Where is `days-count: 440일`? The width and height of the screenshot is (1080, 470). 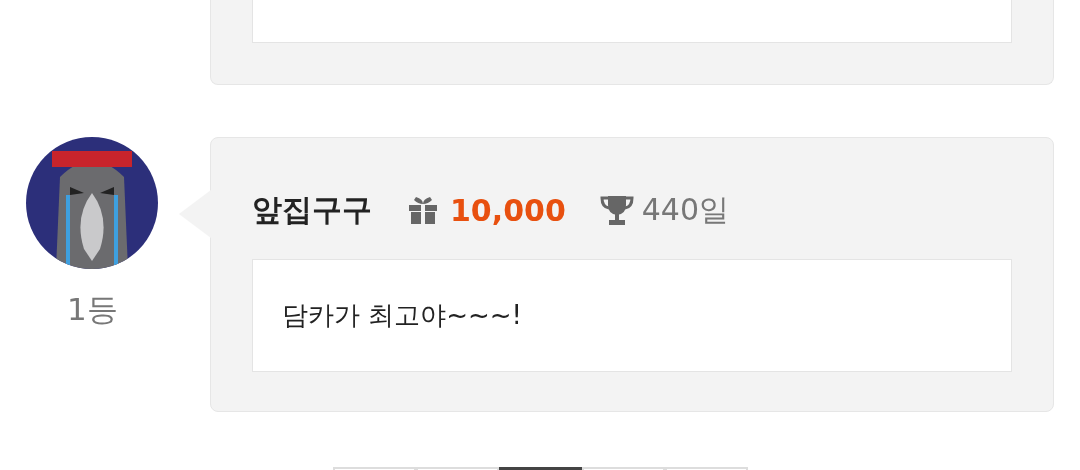 days-count: 440일 is located at coordinates (685, 209).